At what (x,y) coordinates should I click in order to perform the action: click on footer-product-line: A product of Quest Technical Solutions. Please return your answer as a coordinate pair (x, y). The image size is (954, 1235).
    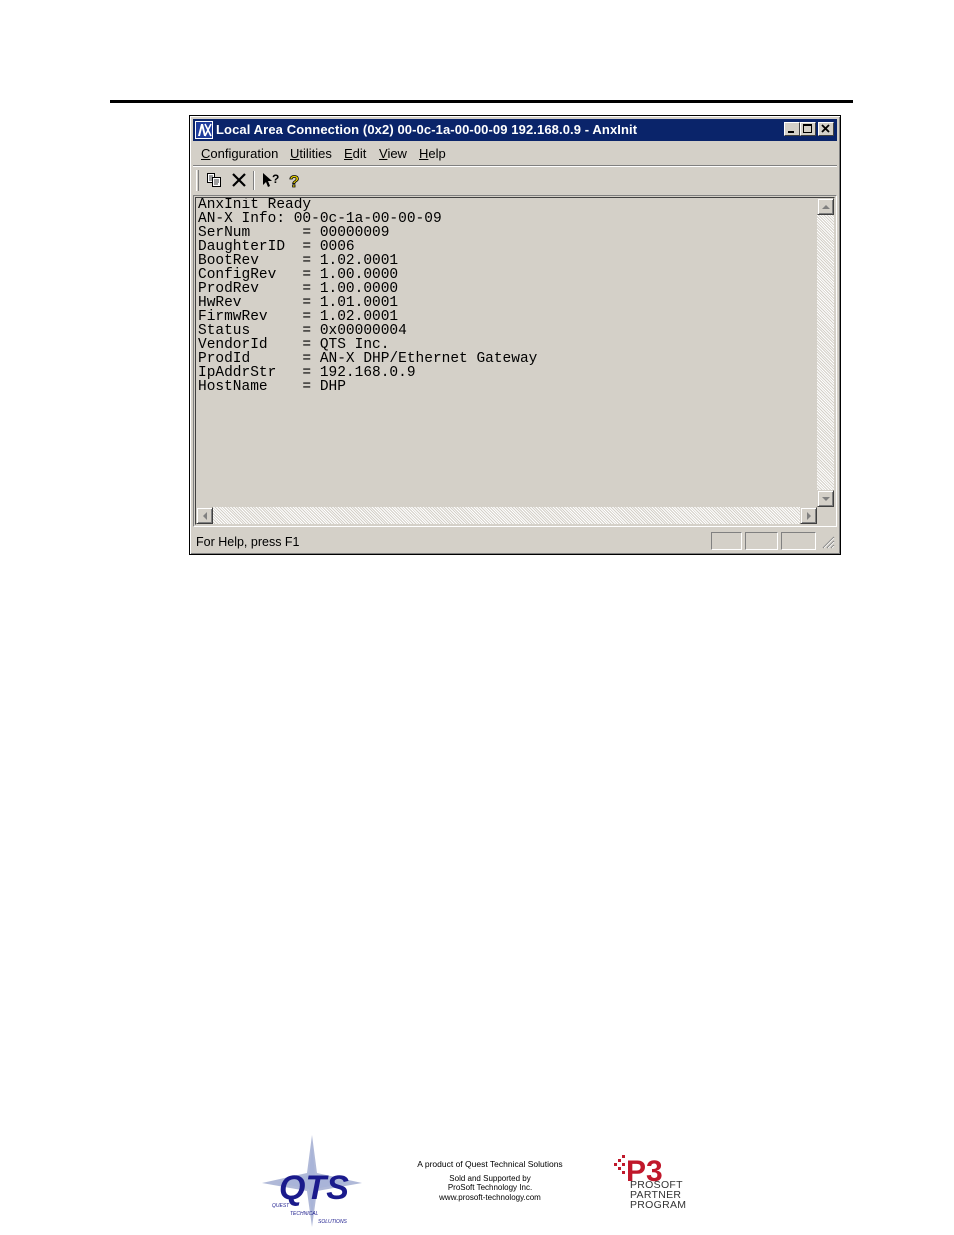
    Looking at the image, I should click on (490, 1164).